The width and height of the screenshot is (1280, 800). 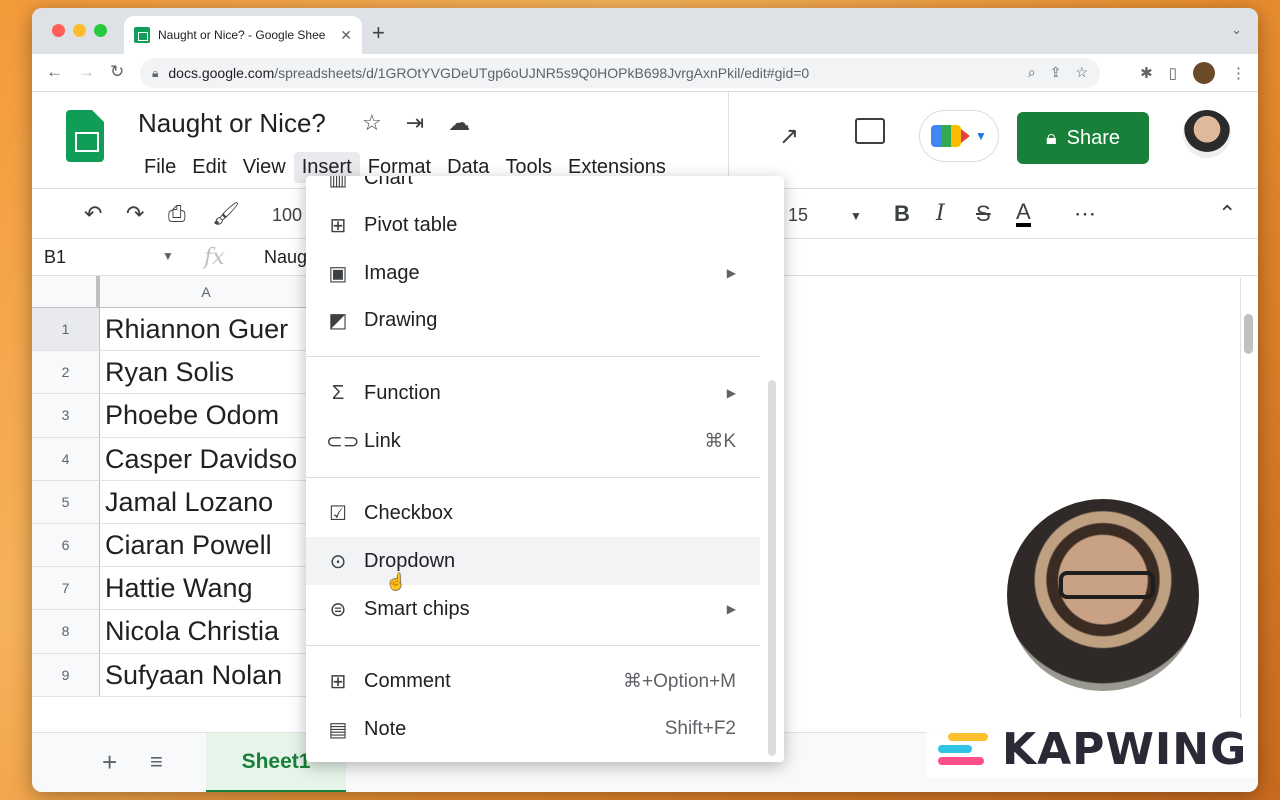 What do you see at coordinates (206, 459) in the screenshot?
I see `cell: Casper Davidso` at bounding box center [206, 459].